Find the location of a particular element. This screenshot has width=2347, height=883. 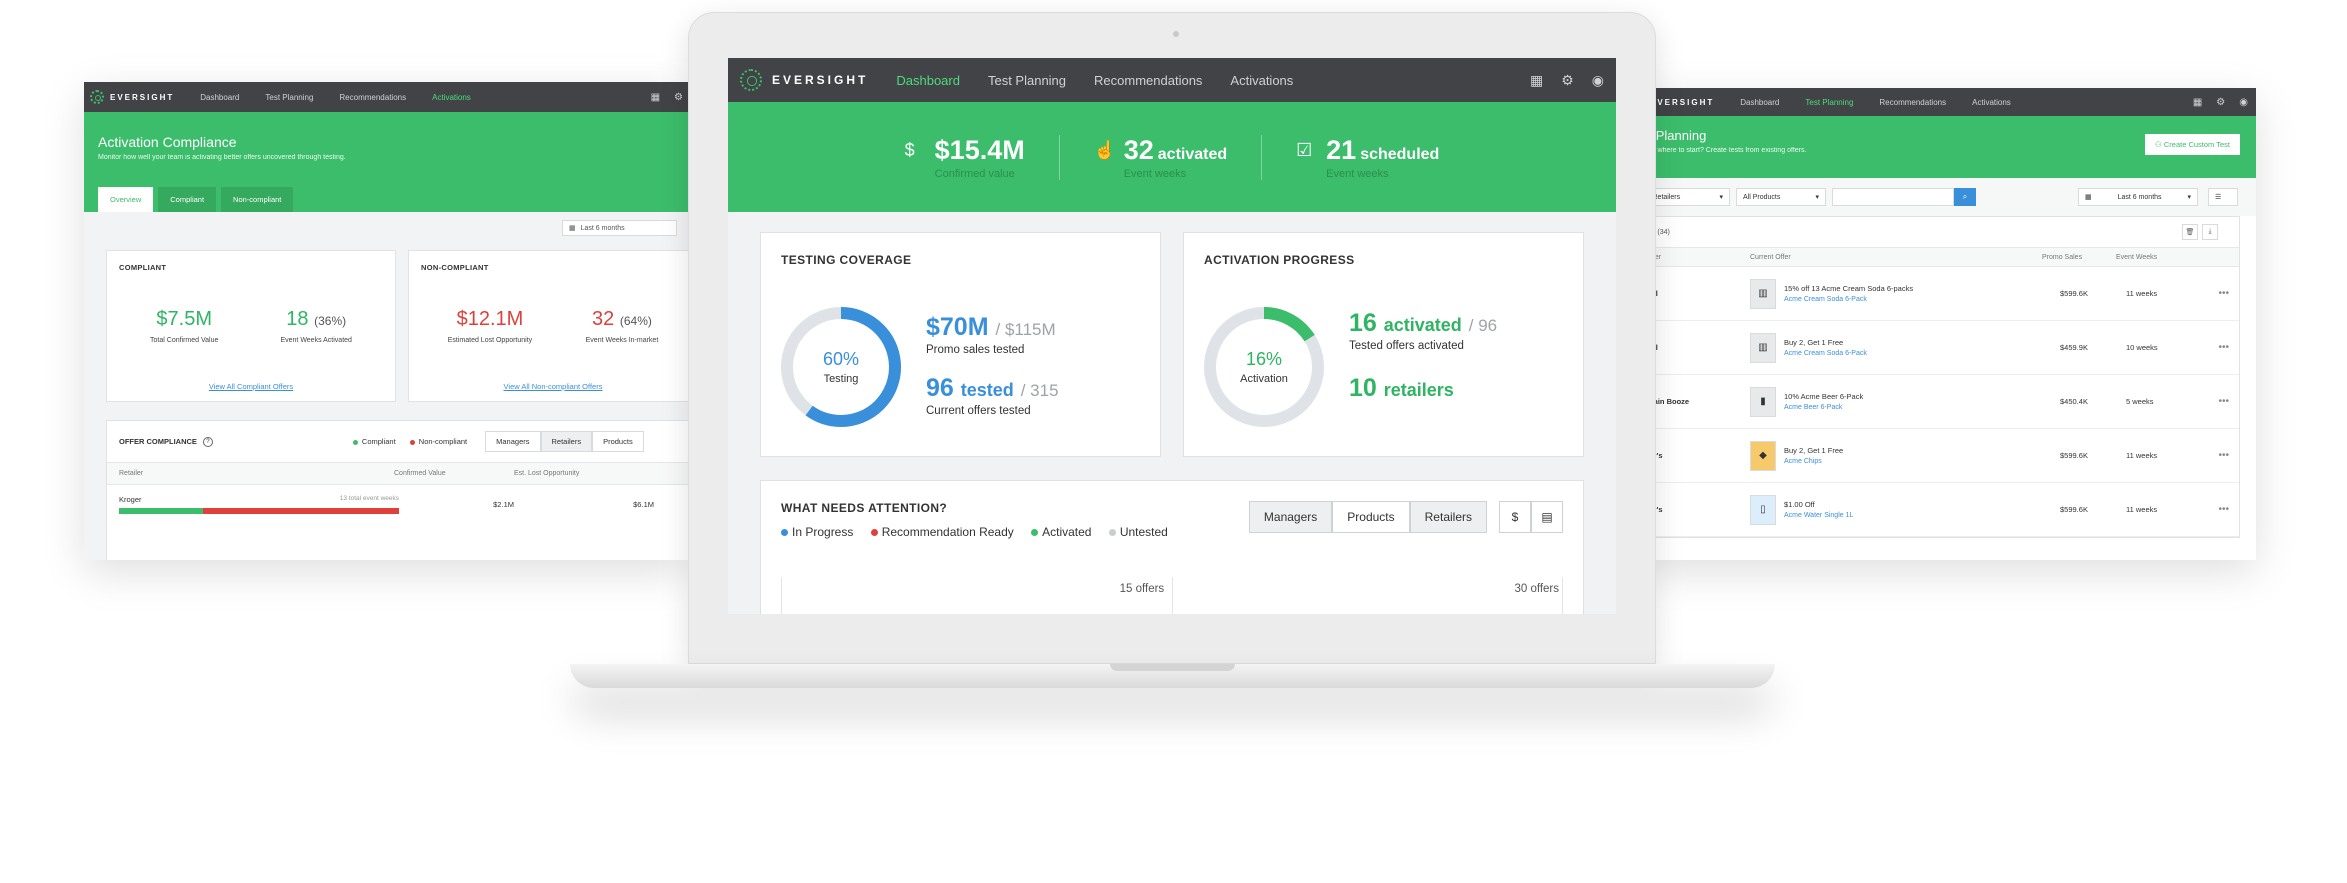

col-retailer: Retailer is located at coordinates (131, 473).